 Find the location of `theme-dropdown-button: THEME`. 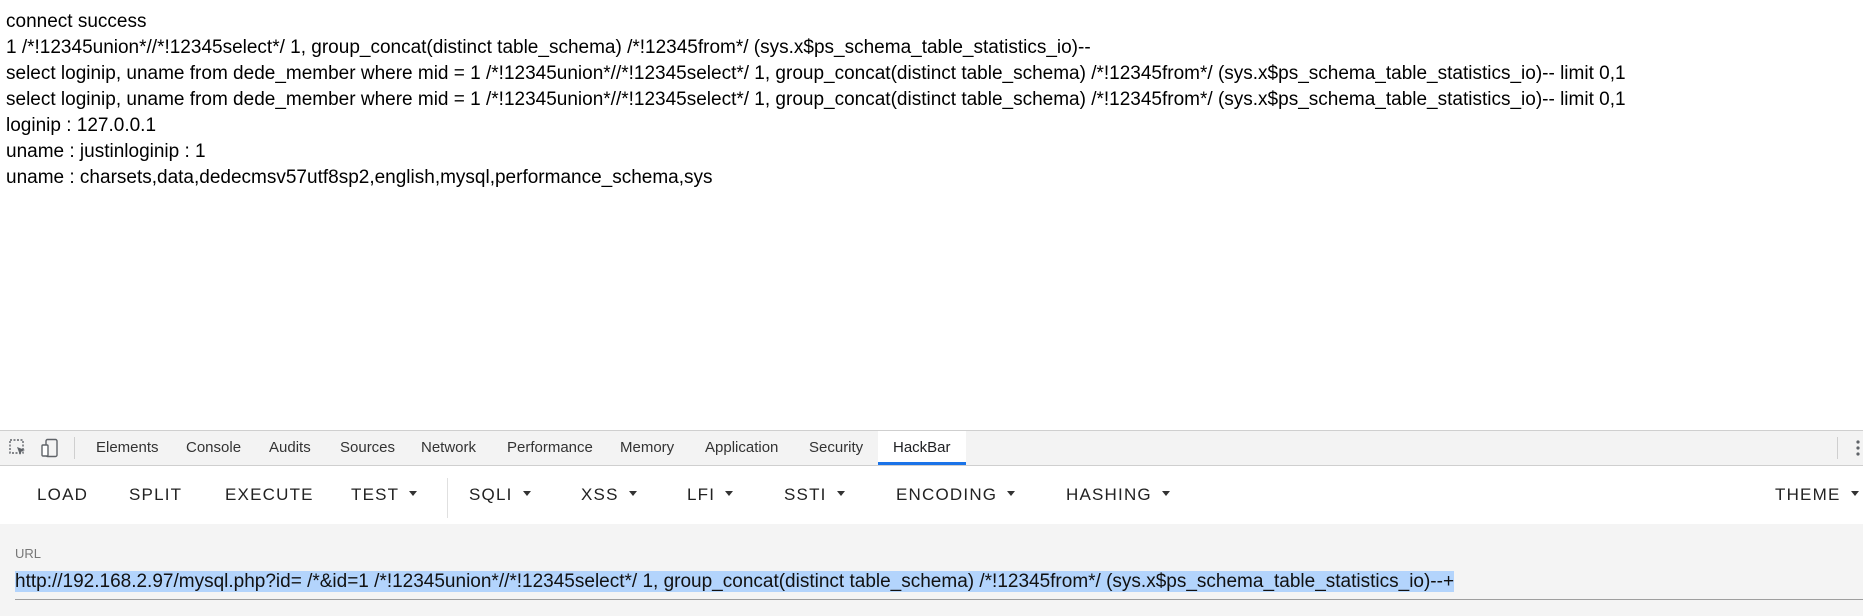

theme-dropdown-button: THEME is located at coordinates (1817, 495).